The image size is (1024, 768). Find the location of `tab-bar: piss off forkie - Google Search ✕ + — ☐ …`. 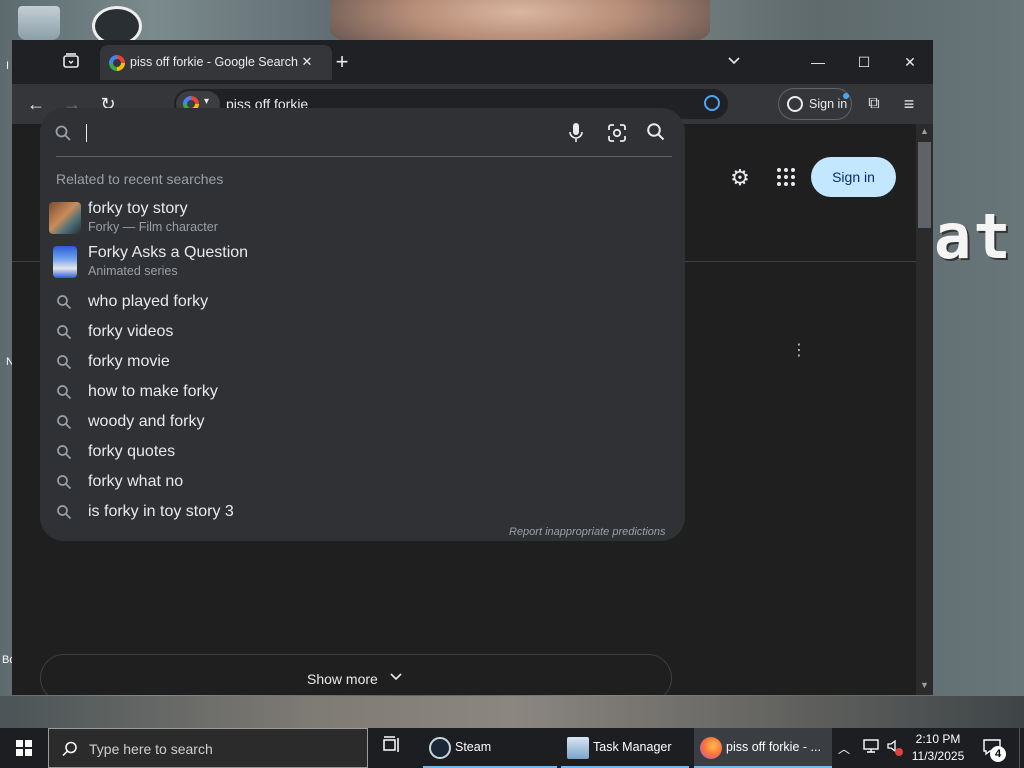

tab-bar: piss off forkie - Google Search ✕ + — ☐ … is located at coordinates (472, 62).